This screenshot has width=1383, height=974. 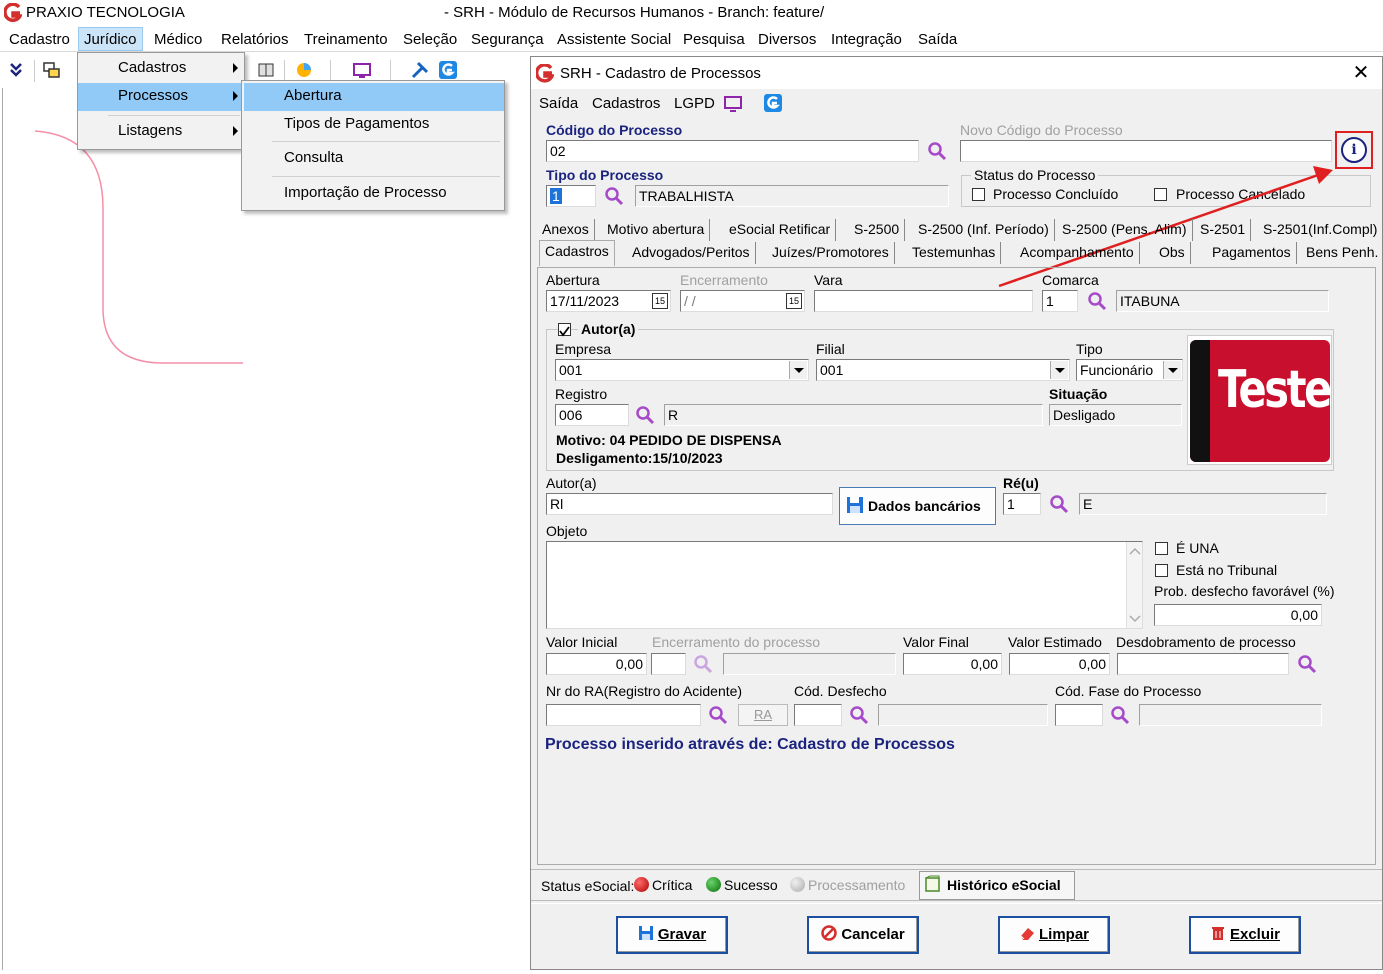 I want to click on tab-s2500: S-2500, so click(x=877, y=230).